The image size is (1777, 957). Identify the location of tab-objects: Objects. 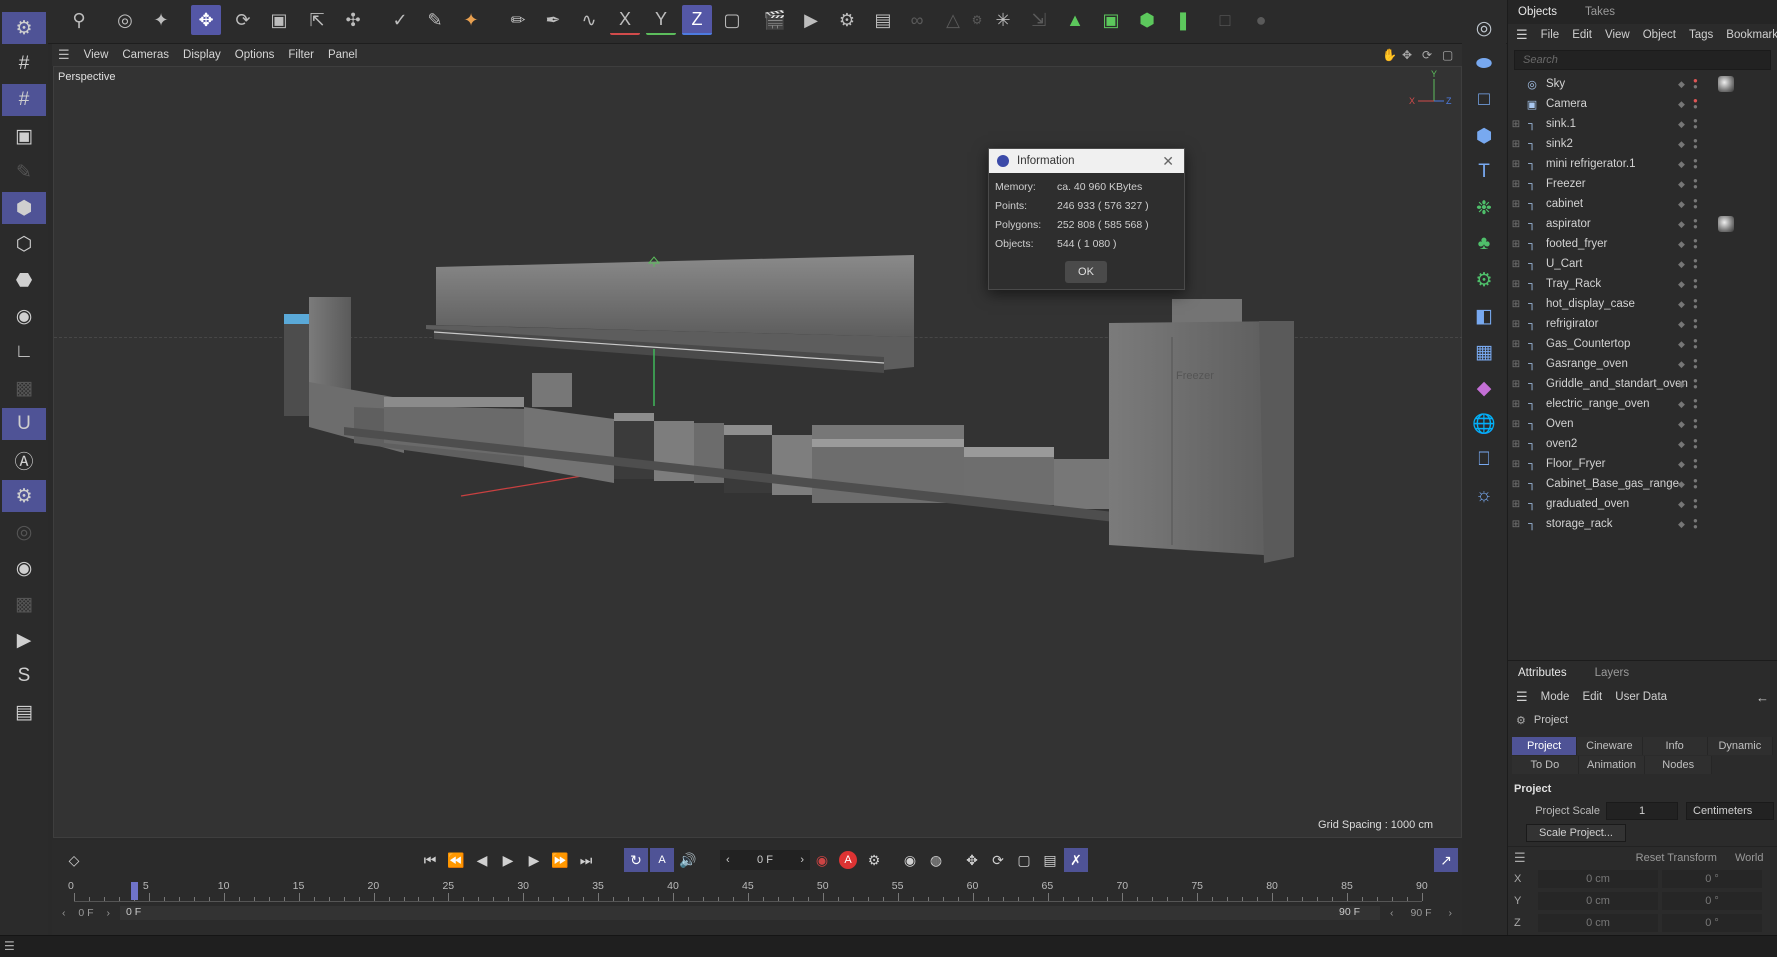
(1537, 12).